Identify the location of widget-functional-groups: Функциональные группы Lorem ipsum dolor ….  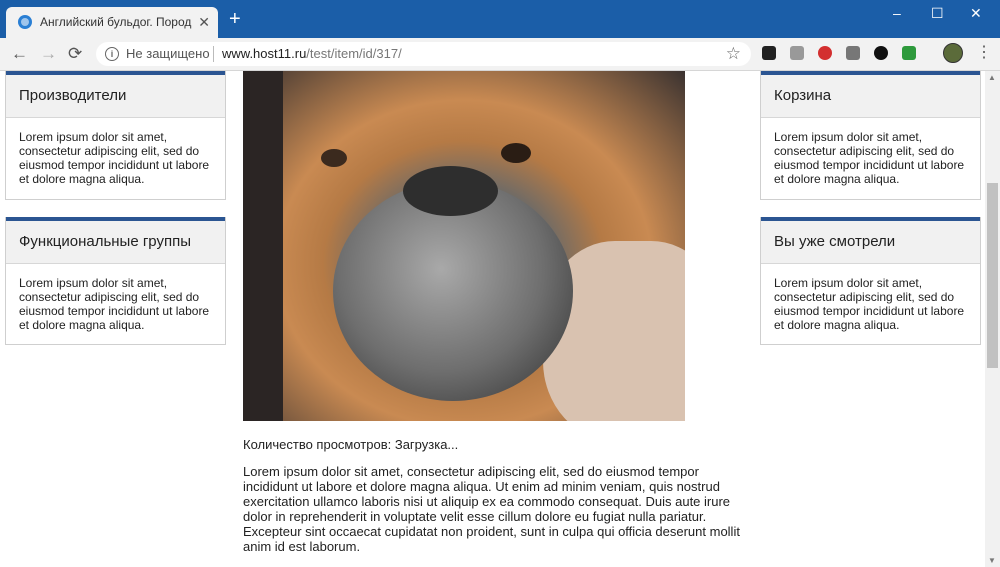
(115, 281).